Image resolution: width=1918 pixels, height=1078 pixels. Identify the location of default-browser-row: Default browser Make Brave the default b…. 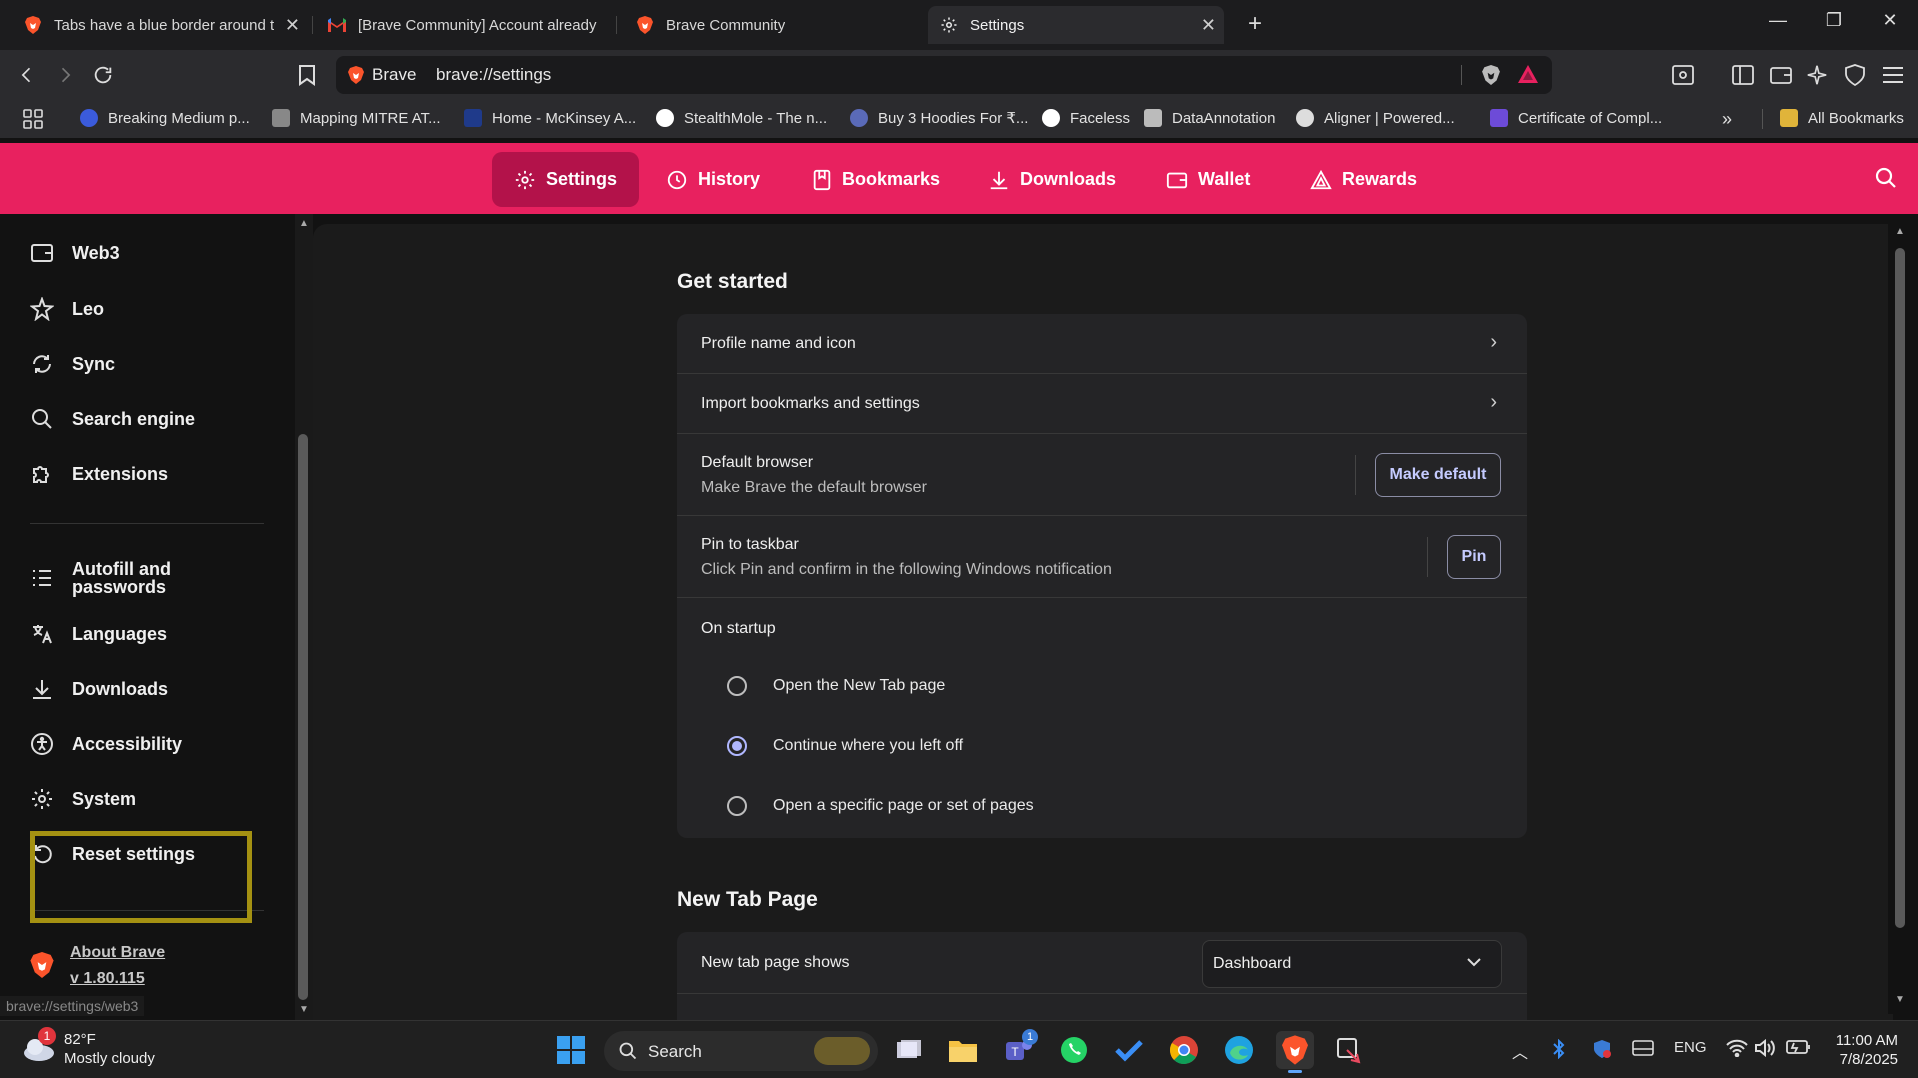
(1102, 475).